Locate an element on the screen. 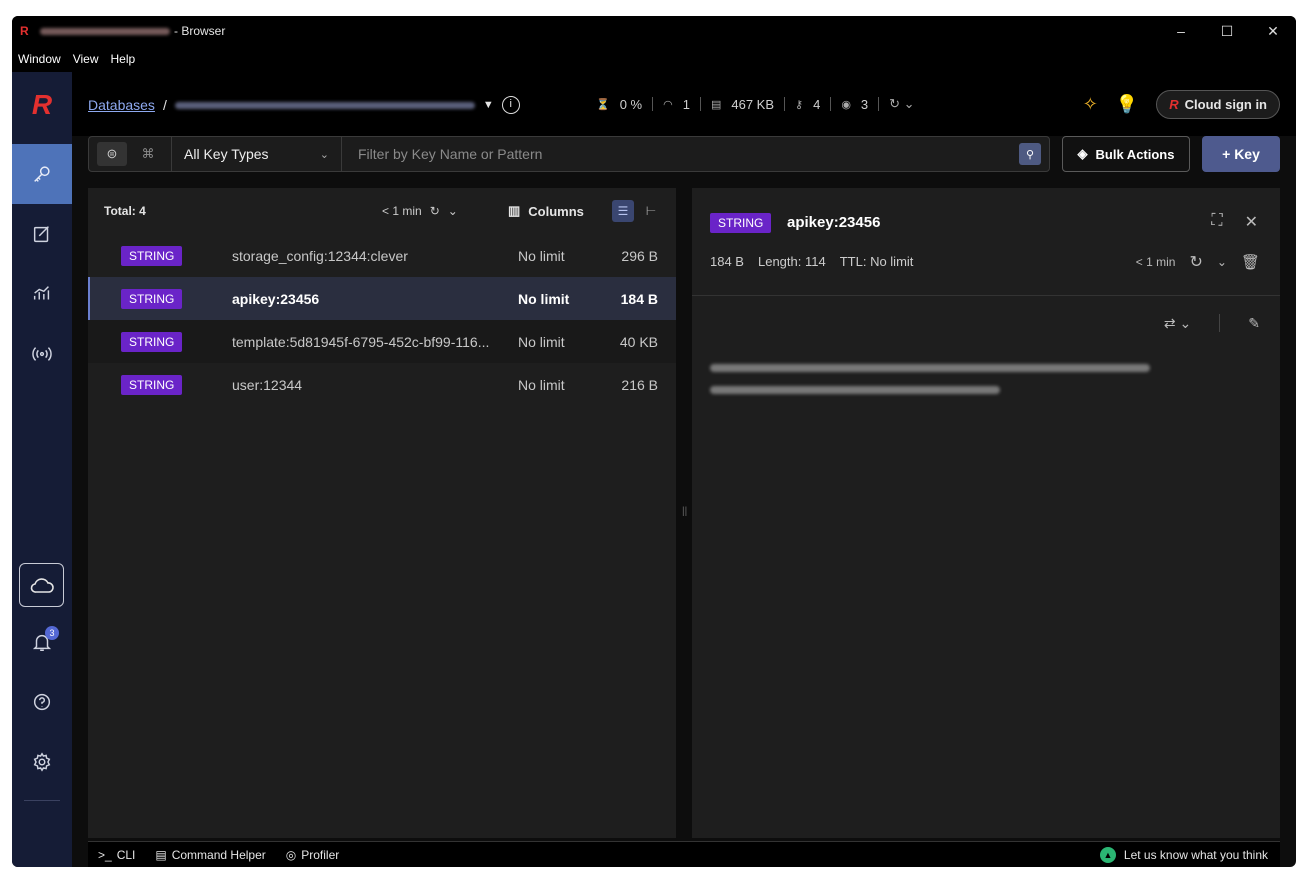 The image size is (1311, 882). detail-ttl-value: No limit is located at coordinates (891, 261).